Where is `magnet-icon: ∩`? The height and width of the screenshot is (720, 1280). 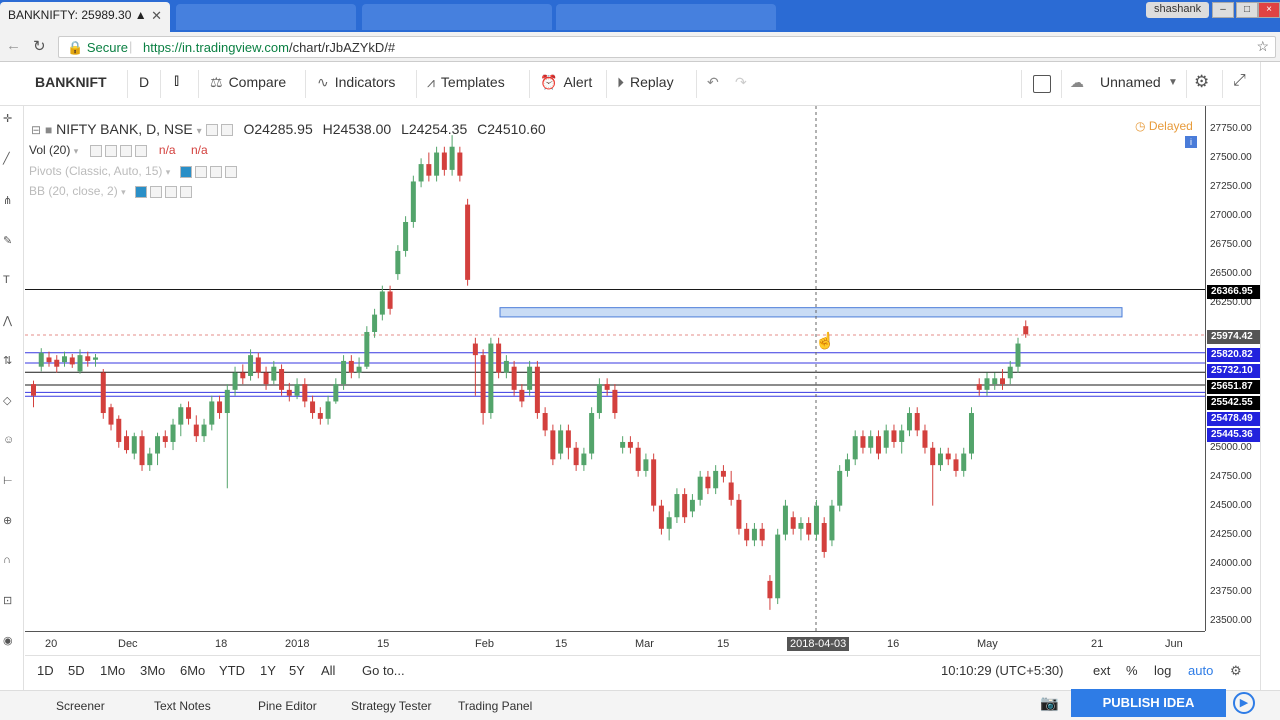
magnet-icon: ∩ is located at coordinates (7, 560).